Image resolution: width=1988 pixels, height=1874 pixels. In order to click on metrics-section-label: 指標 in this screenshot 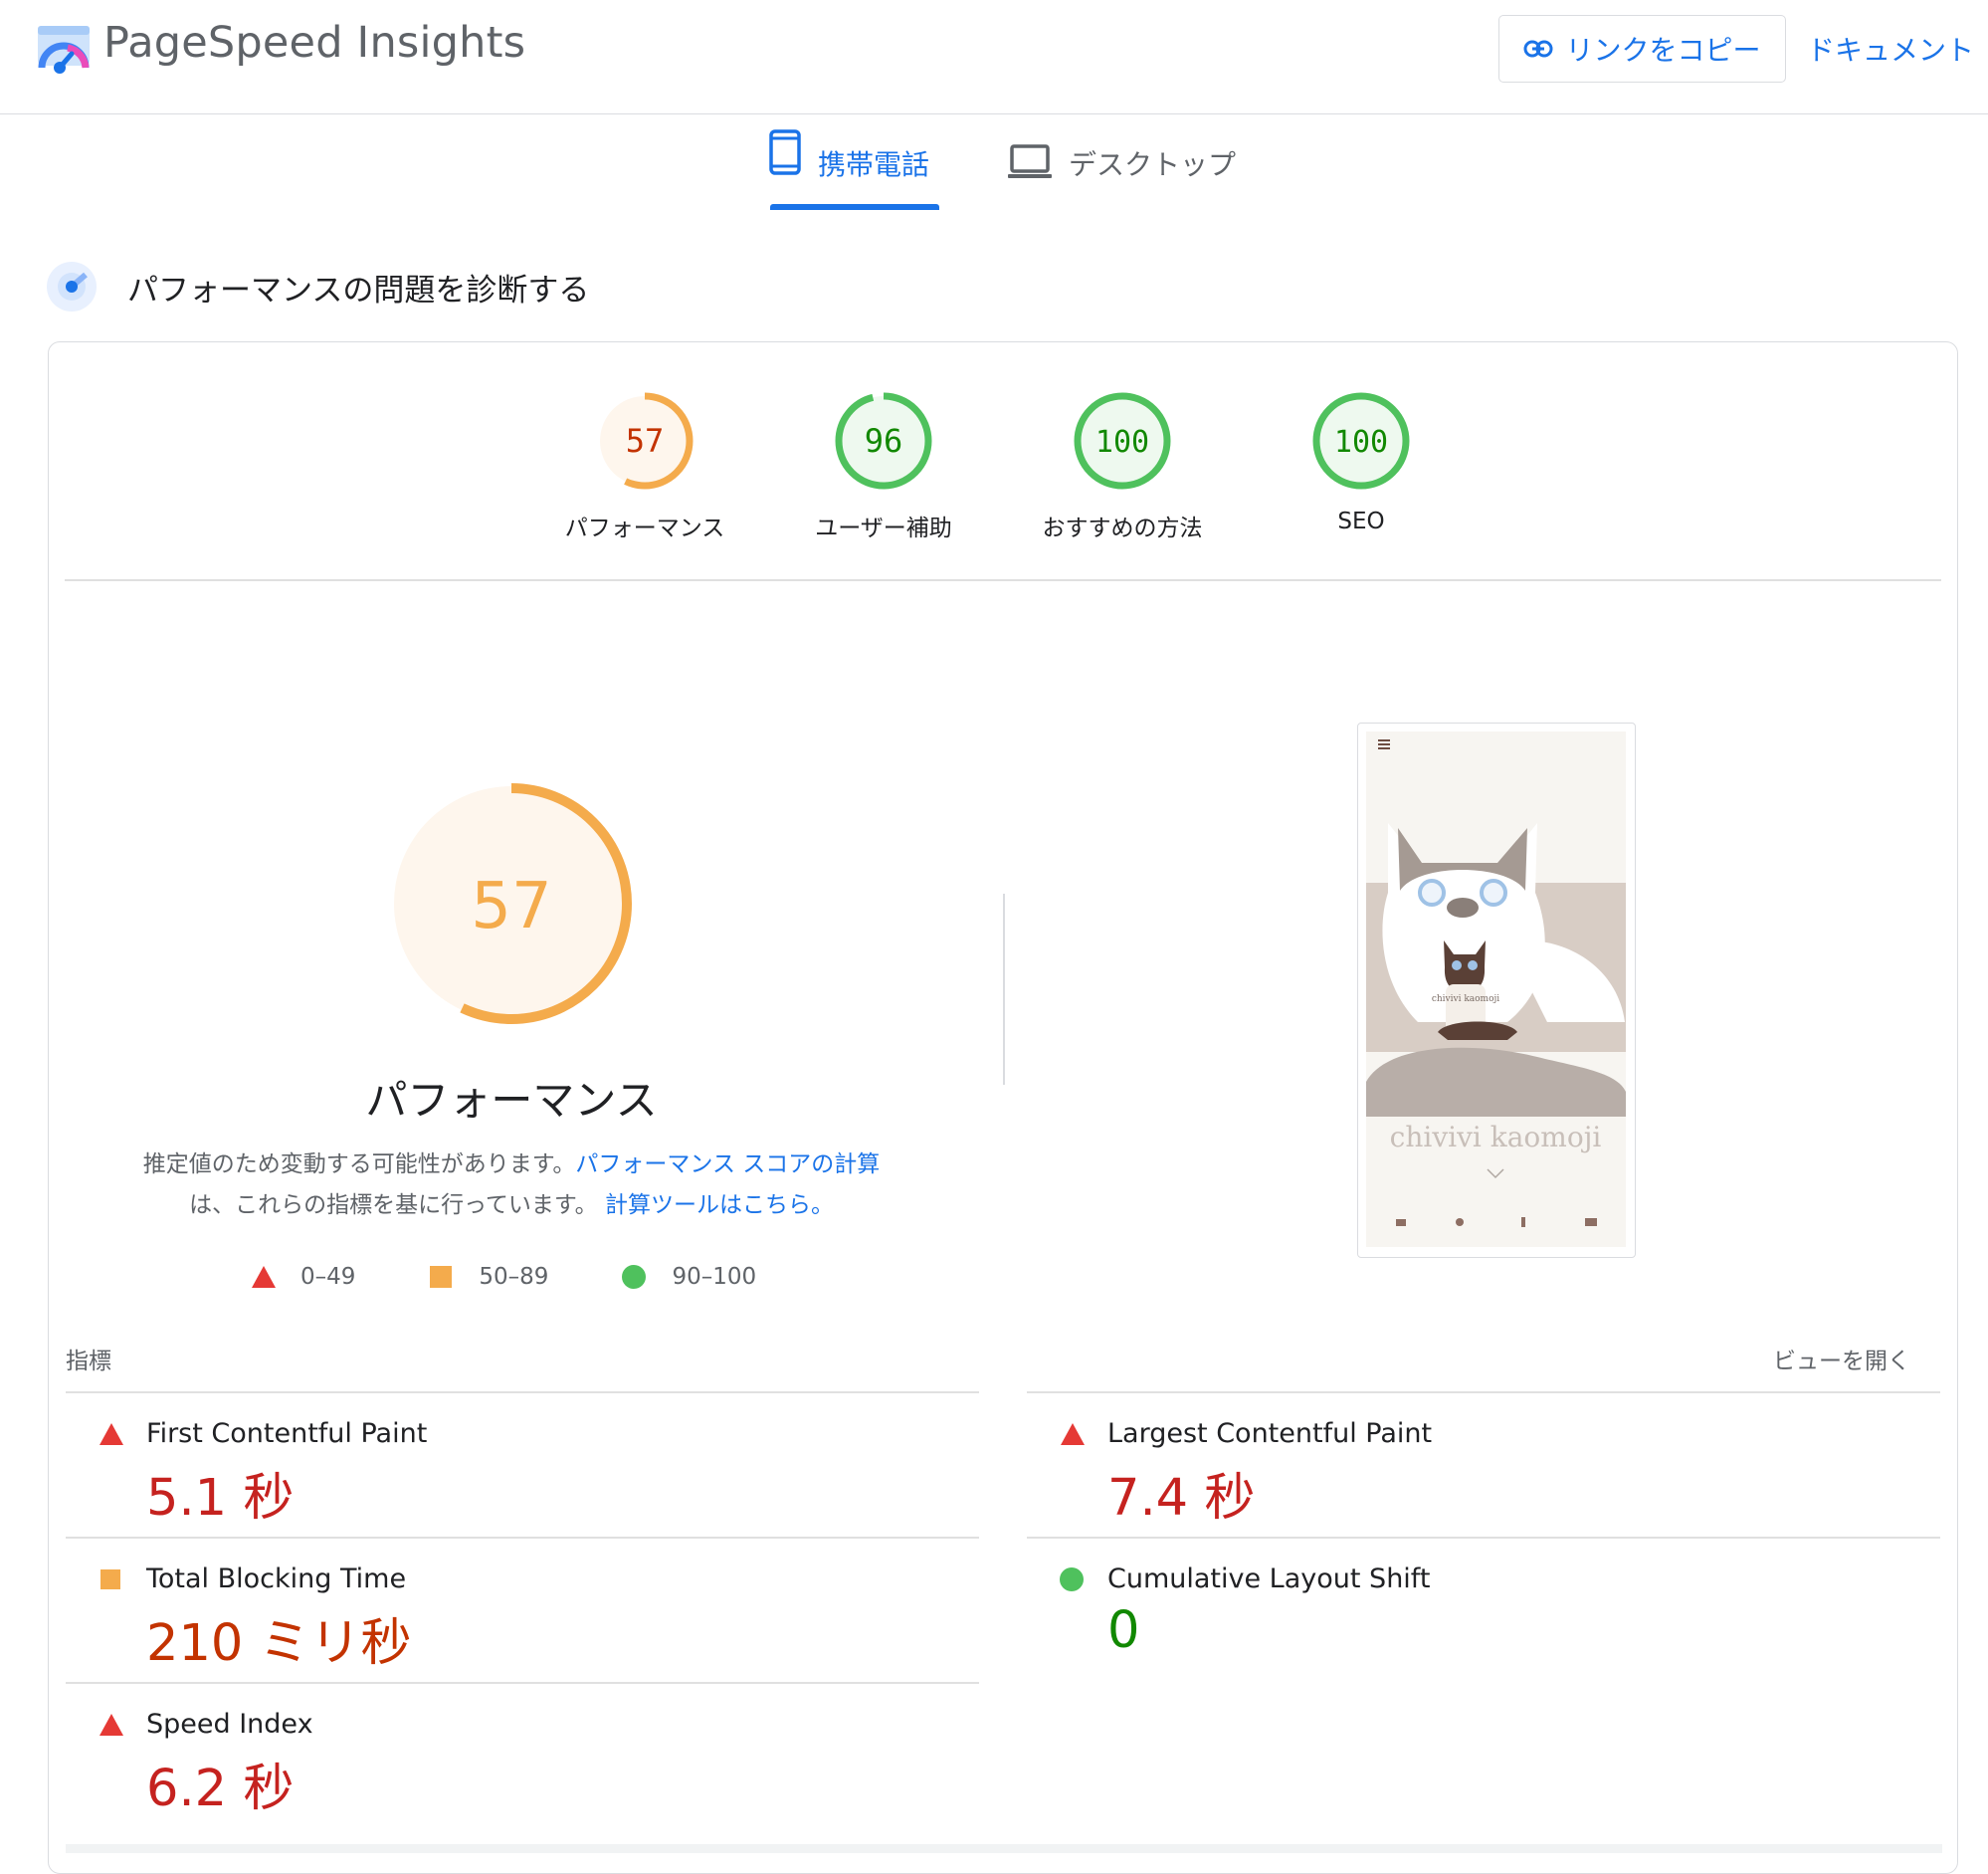, I will do `click(89, 1361)`.